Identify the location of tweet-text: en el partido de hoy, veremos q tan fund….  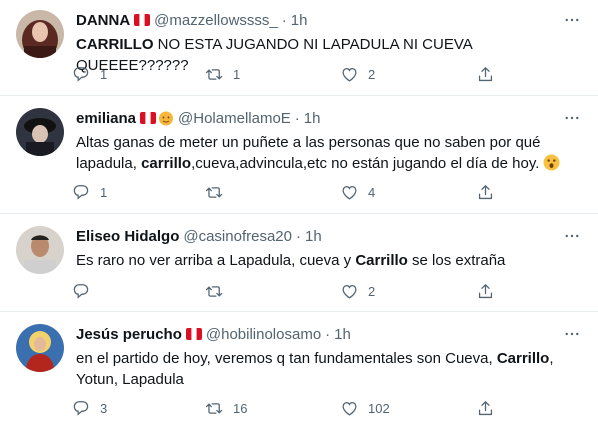
(326, 369).